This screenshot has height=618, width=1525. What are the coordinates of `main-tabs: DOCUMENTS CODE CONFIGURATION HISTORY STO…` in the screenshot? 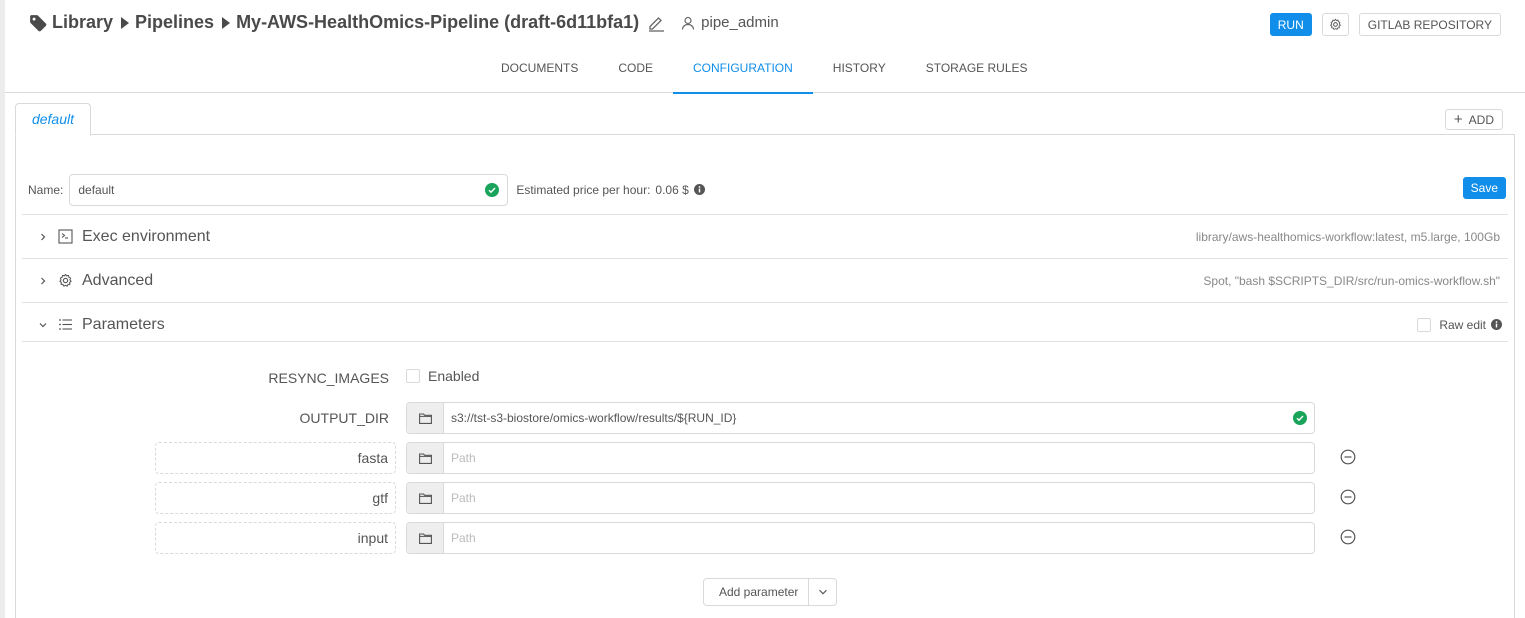 It's located at (765, 71).